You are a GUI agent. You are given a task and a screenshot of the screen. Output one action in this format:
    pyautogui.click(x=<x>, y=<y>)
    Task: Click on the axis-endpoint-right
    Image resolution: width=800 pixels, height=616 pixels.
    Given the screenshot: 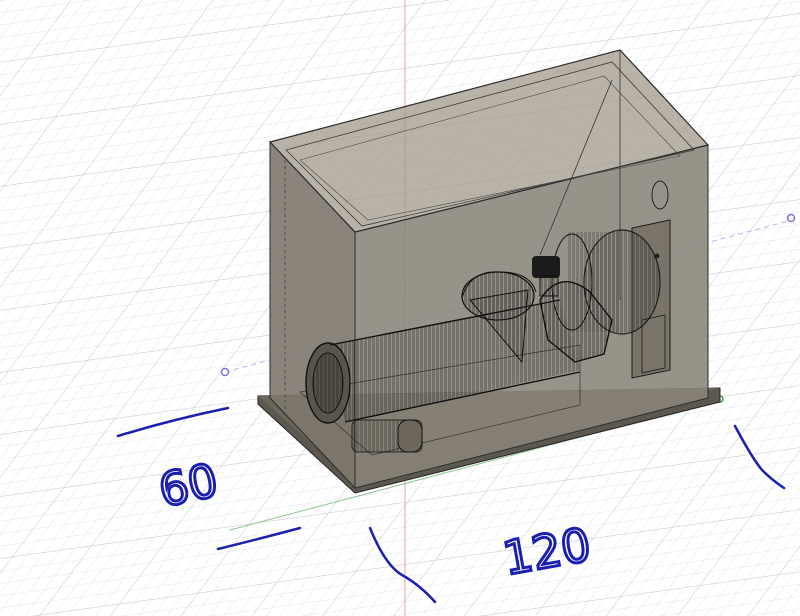 What is the action you would take?
    pyautogui.click(x=791, y=218)
    